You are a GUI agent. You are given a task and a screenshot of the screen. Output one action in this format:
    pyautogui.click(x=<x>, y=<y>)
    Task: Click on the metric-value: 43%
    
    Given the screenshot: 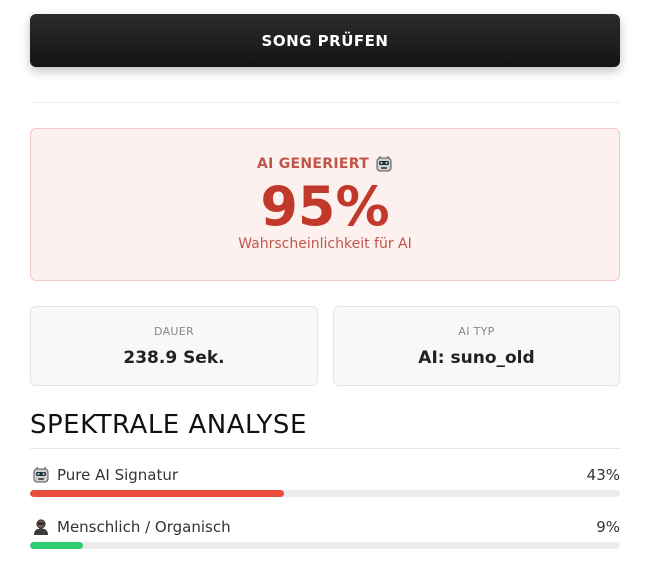 What is the action you would take?
    pyautogui.click(x=603, y=475)
    